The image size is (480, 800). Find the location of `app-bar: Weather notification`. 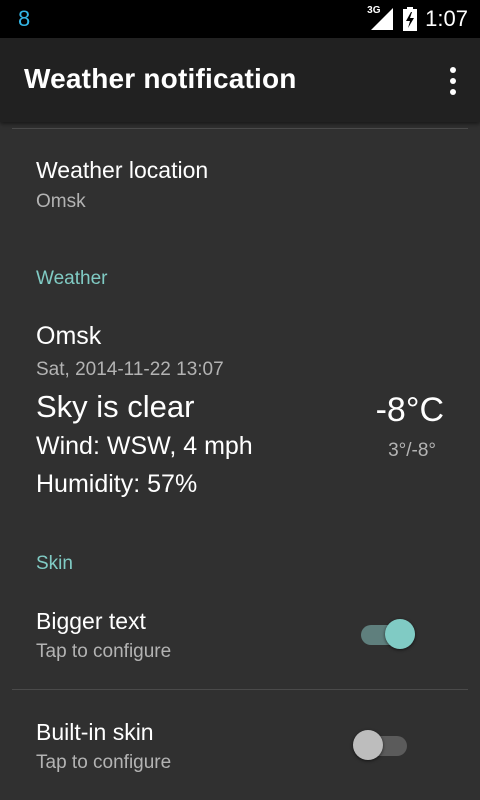

app-bar: Weather notification is located at coordinates (240, 80).